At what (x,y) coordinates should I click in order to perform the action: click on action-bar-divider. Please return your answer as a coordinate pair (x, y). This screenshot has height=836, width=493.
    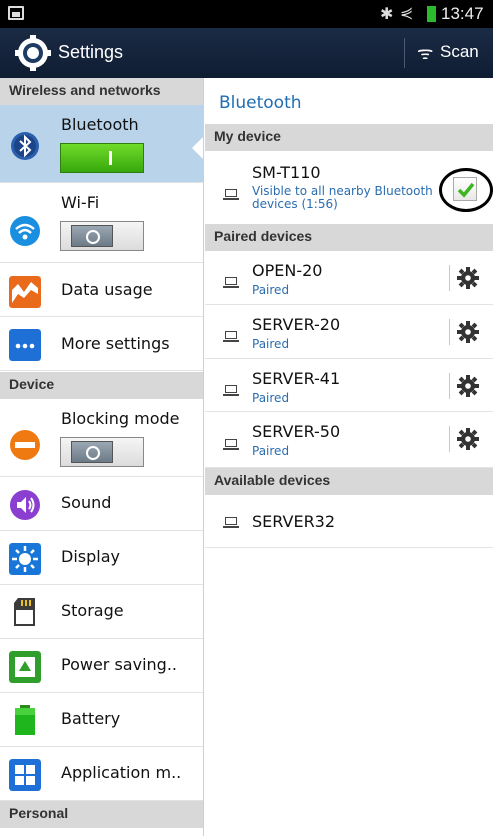
    Looking at the image, I should click on (404, 53).